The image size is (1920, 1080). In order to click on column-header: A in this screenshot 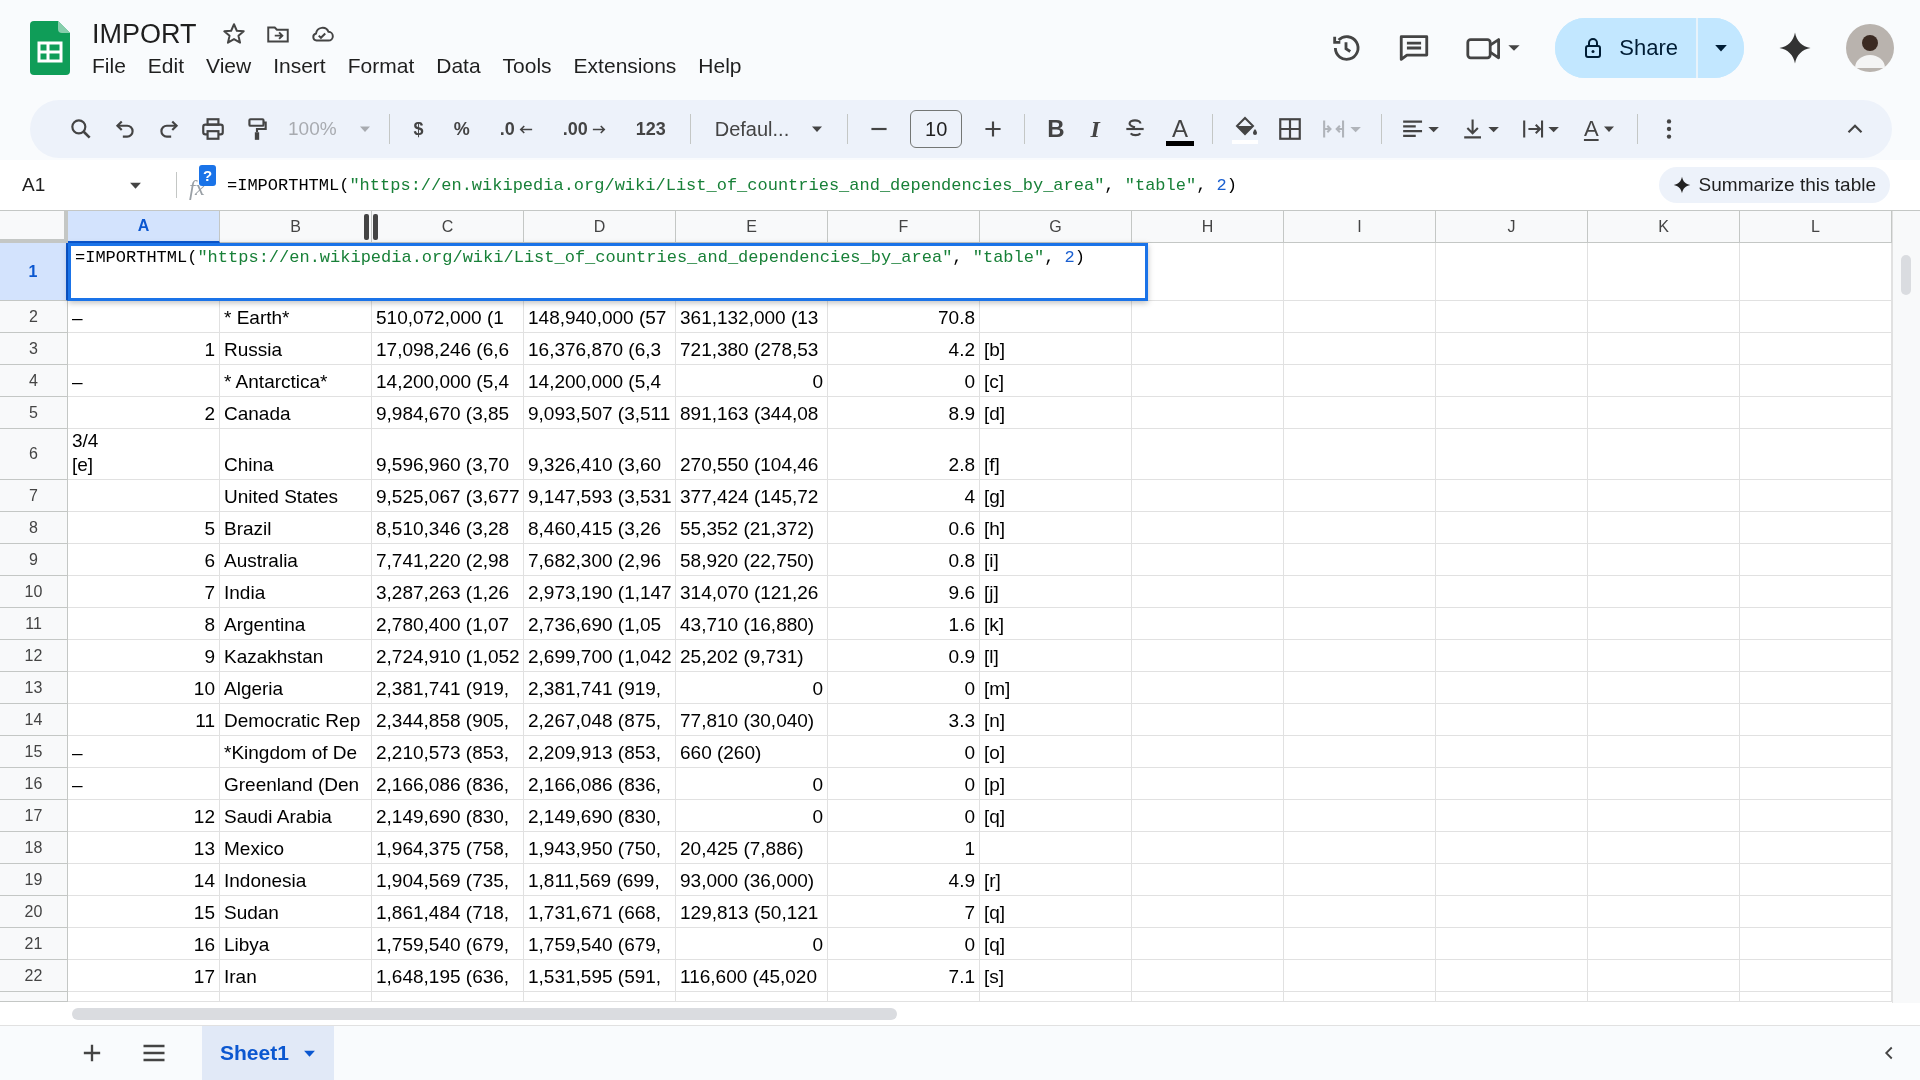, I will do `click(144, 227)`.